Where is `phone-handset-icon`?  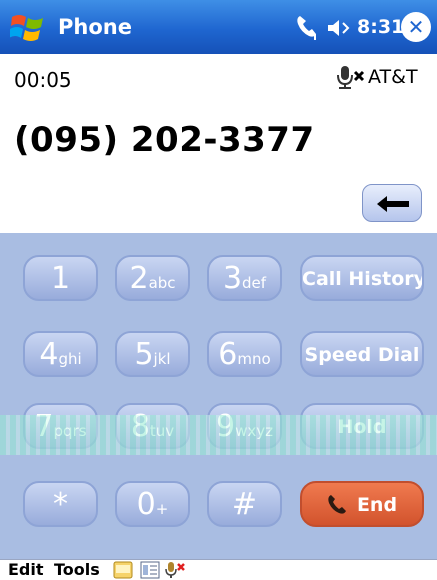
phone-handset-icon is located at coordinates (337, 504).